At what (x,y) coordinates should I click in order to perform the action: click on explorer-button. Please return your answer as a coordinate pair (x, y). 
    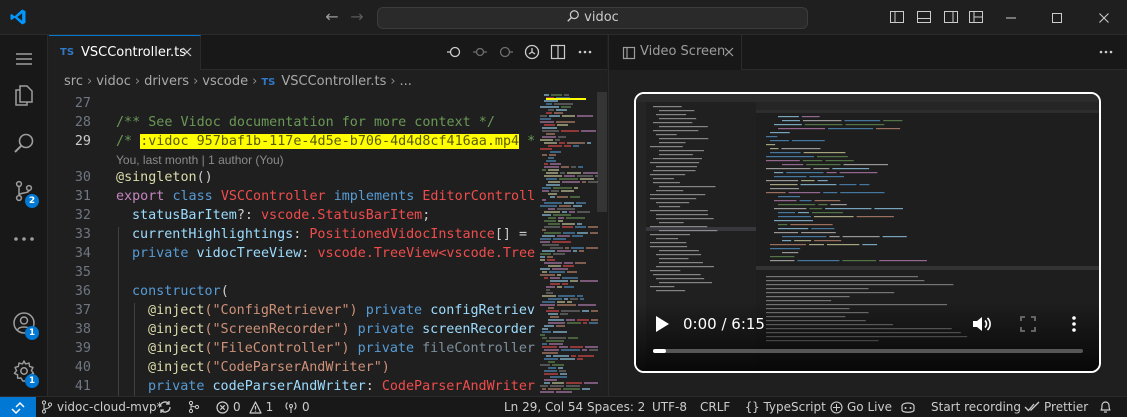
    Looking at the image, I should click on (24, 95).